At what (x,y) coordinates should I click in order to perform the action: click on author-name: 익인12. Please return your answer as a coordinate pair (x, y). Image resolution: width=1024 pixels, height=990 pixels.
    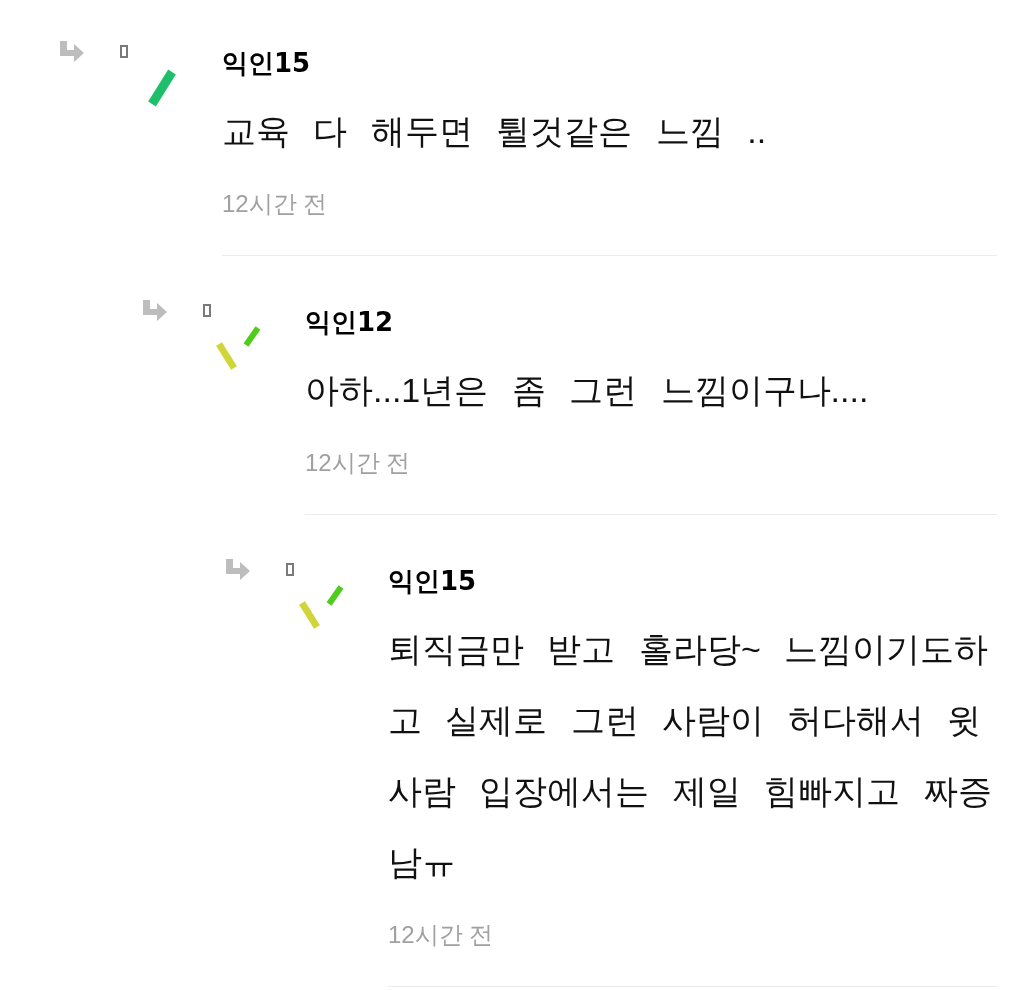
    Looking at the image, I should click on (349, 322).